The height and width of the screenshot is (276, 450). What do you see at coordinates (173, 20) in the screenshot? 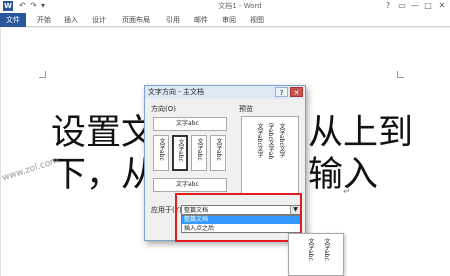
I see `tab-references: 引用` at bounding box center [173, 20].